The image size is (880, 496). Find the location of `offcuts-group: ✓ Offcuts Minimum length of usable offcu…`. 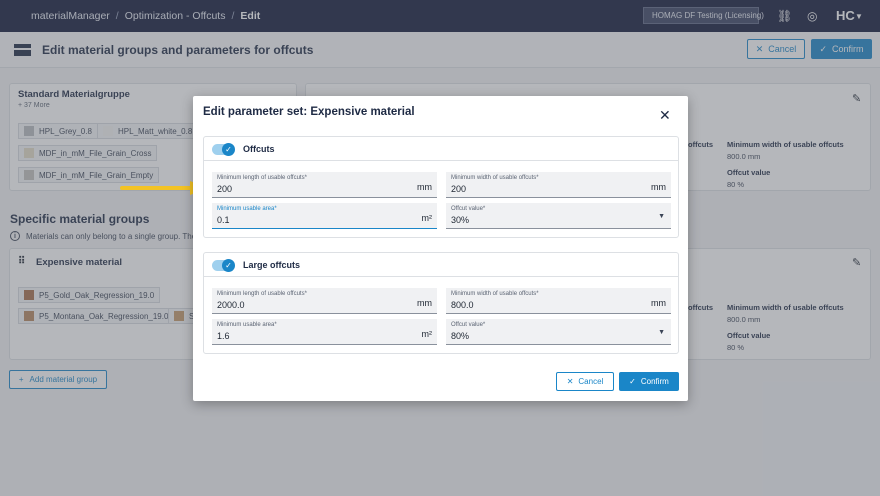

offcuts-group: ✓ Offcuts Minimum length of usable offcu… is located at coordinates (441, 187).